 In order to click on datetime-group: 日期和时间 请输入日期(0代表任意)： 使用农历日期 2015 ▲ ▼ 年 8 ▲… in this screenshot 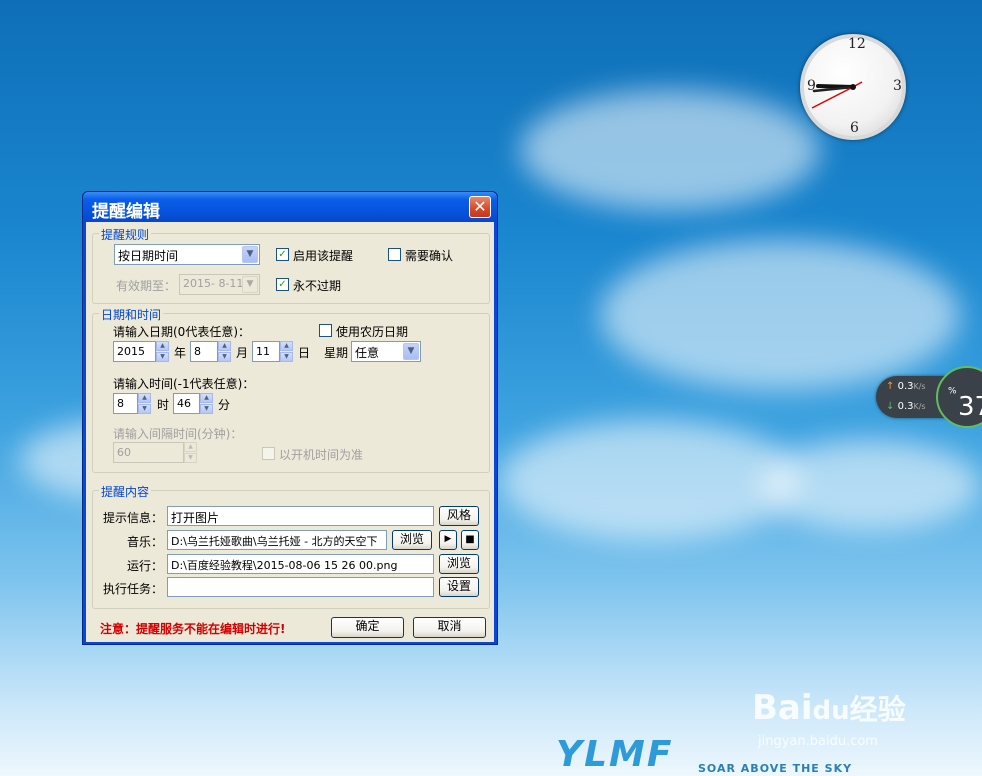, I will do `click(291, 389)`.